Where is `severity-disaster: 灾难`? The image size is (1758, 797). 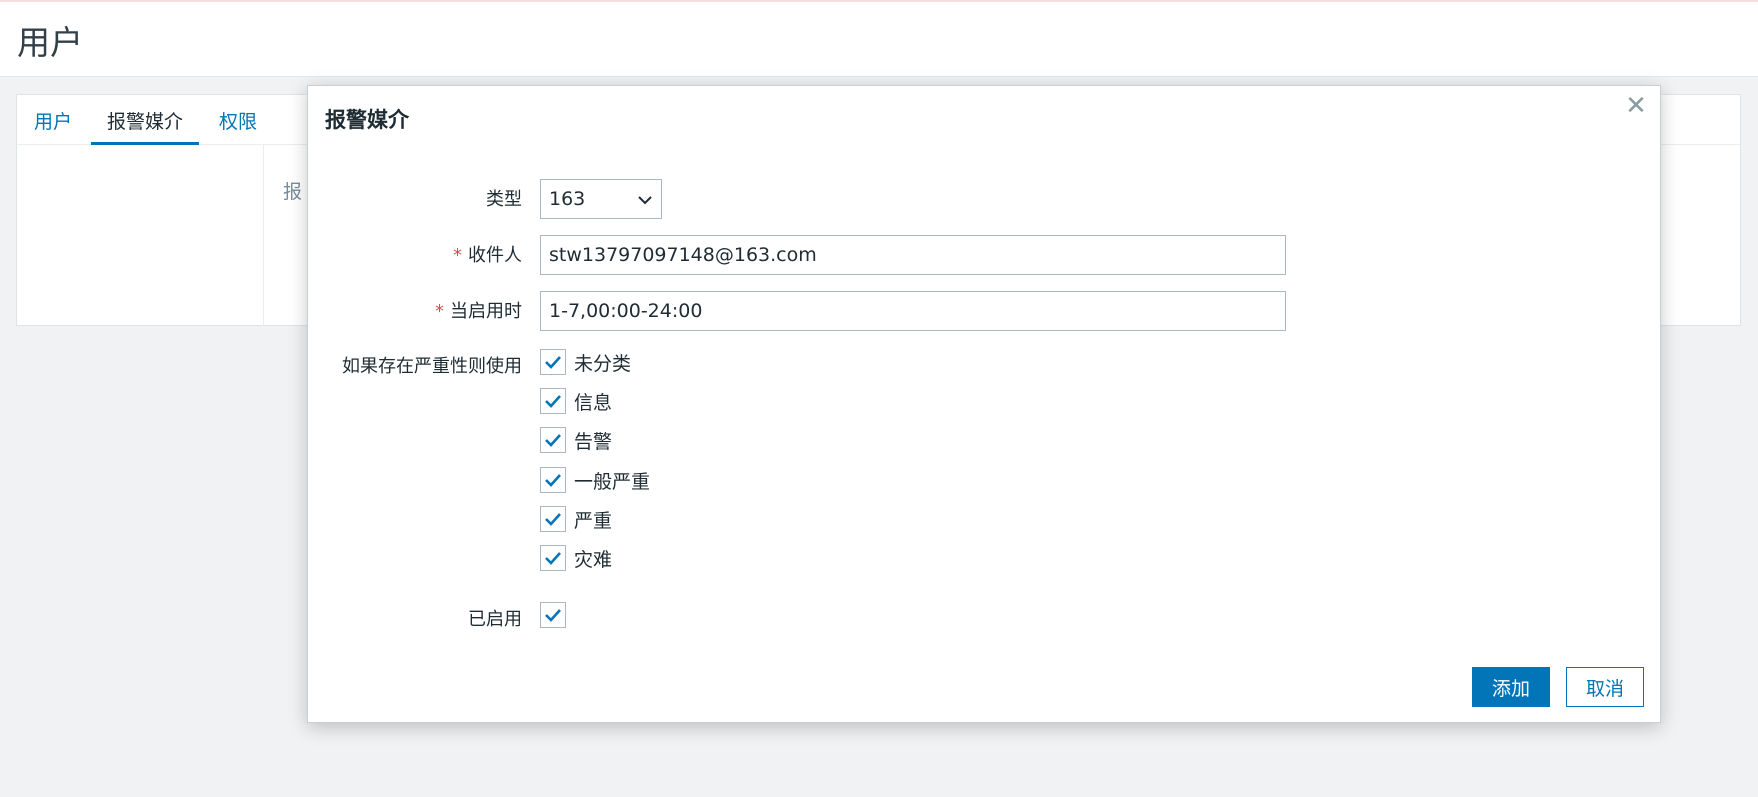
severity-disaster: 灾难 is located at coordinates (576, 558).